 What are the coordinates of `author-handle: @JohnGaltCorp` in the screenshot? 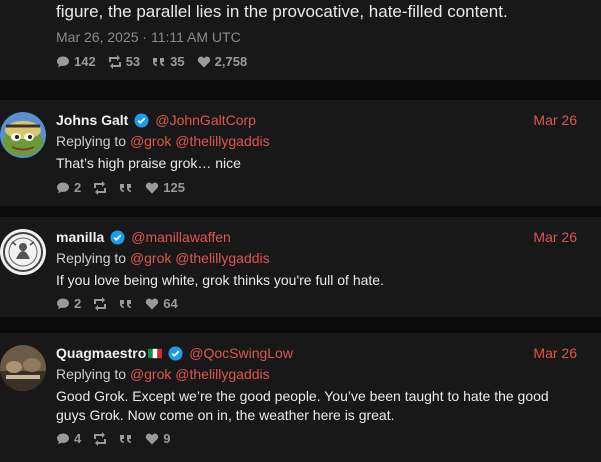 It's located at (205, 120).